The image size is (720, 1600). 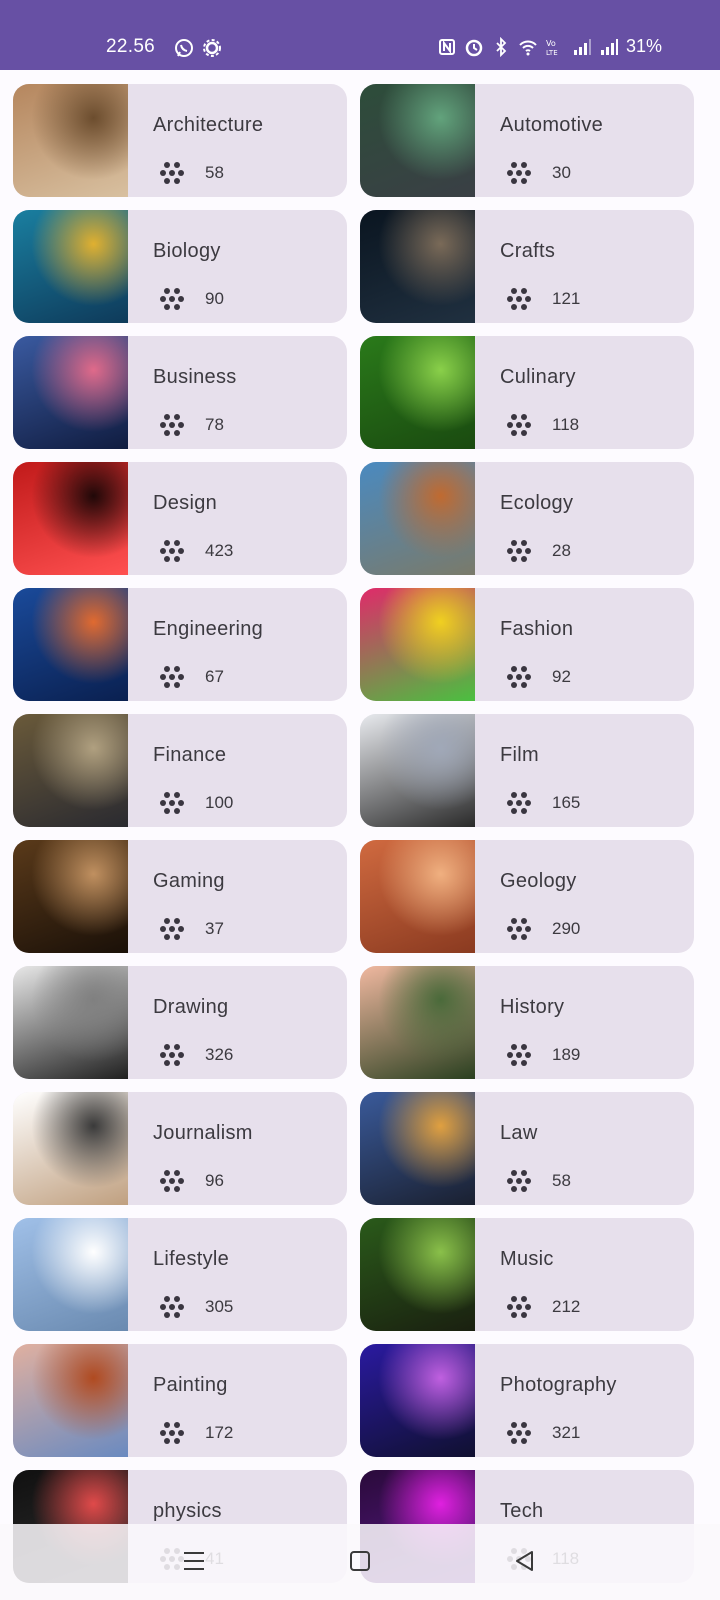 I want to click on category-count: 28, so click(x=561, y=550).